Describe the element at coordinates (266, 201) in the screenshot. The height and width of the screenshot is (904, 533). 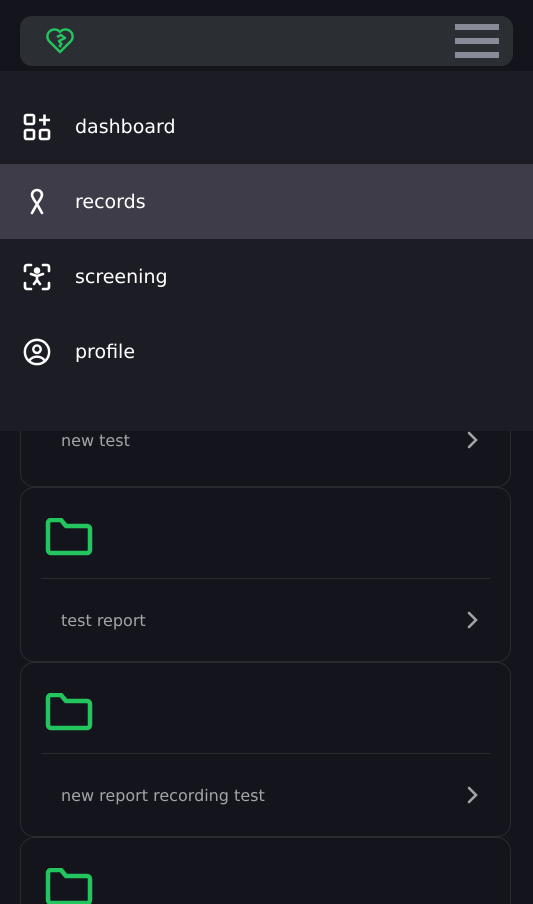
I see `menu-item: records` at that location.